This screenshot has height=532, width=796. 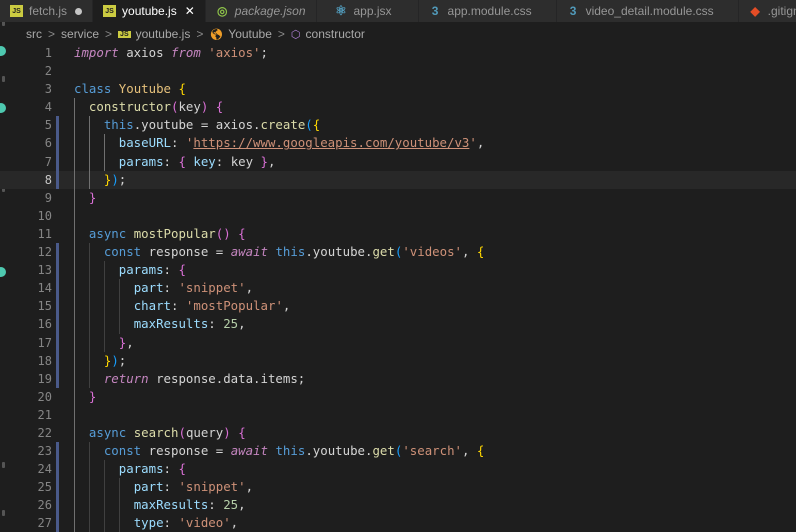 I want to click on code-line: 26 maxResults: 25,, so click(x=398, y=505).